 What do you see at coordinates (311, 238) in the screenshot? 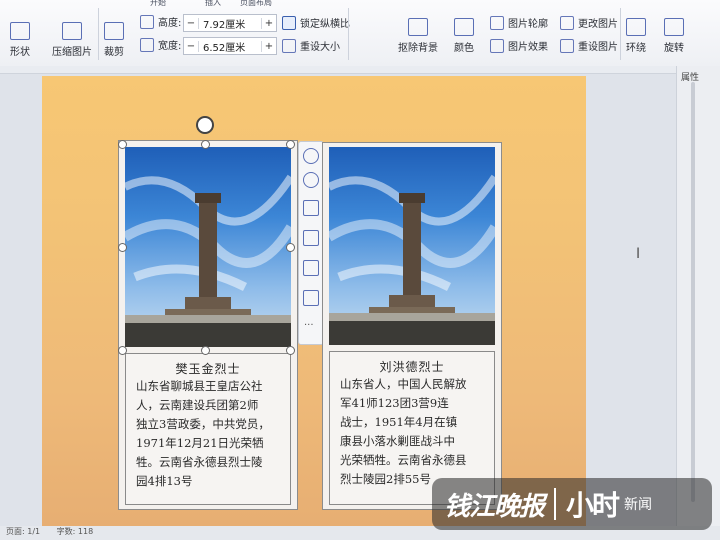
I see `link-icon` at bounding box center [311, 238].